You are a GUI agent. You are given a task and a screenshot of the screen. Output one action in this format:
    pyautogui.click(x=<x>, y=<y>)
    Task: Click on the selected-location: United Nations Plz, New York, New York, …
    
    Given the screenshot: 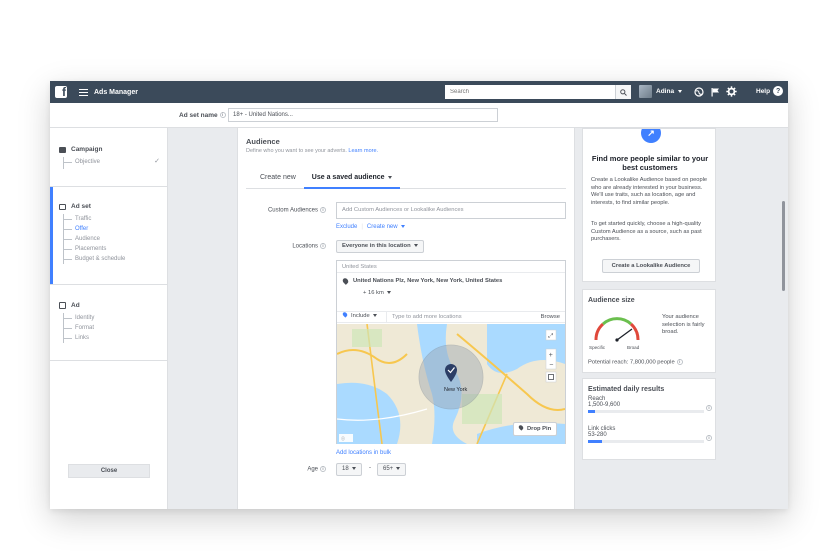 What is the action you would take?
    pyautogui.click(x=451, y=281)
    